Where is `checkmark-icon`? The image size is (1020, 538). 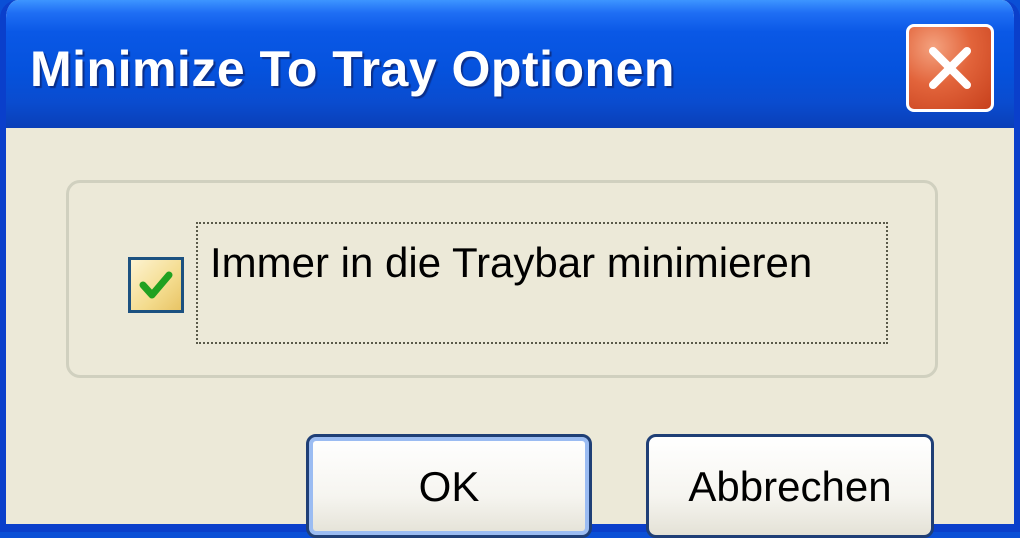
checkmark-icon is located at coordinates (156, 285).